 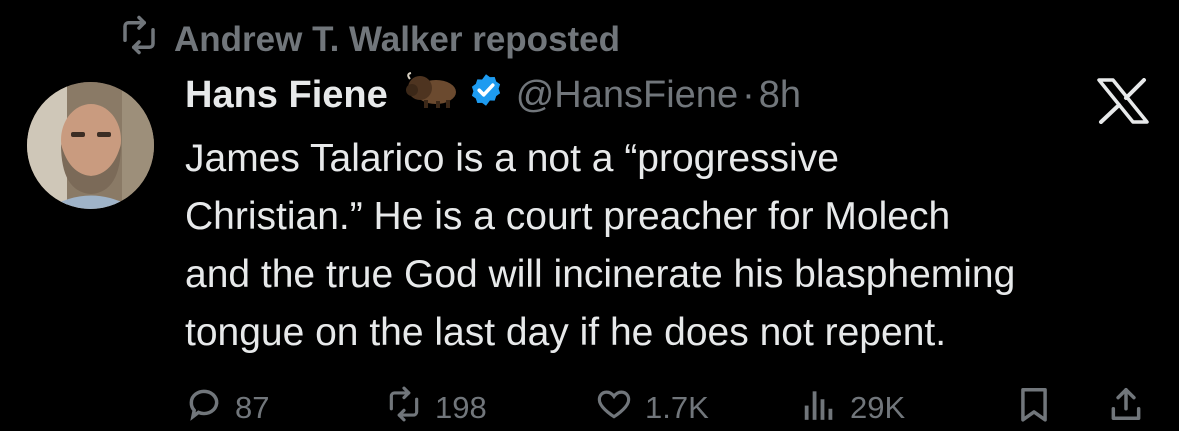 I want to click on tweet-header: Hans Fiene @HansFiene · 8h, so click(x=493, y=95).